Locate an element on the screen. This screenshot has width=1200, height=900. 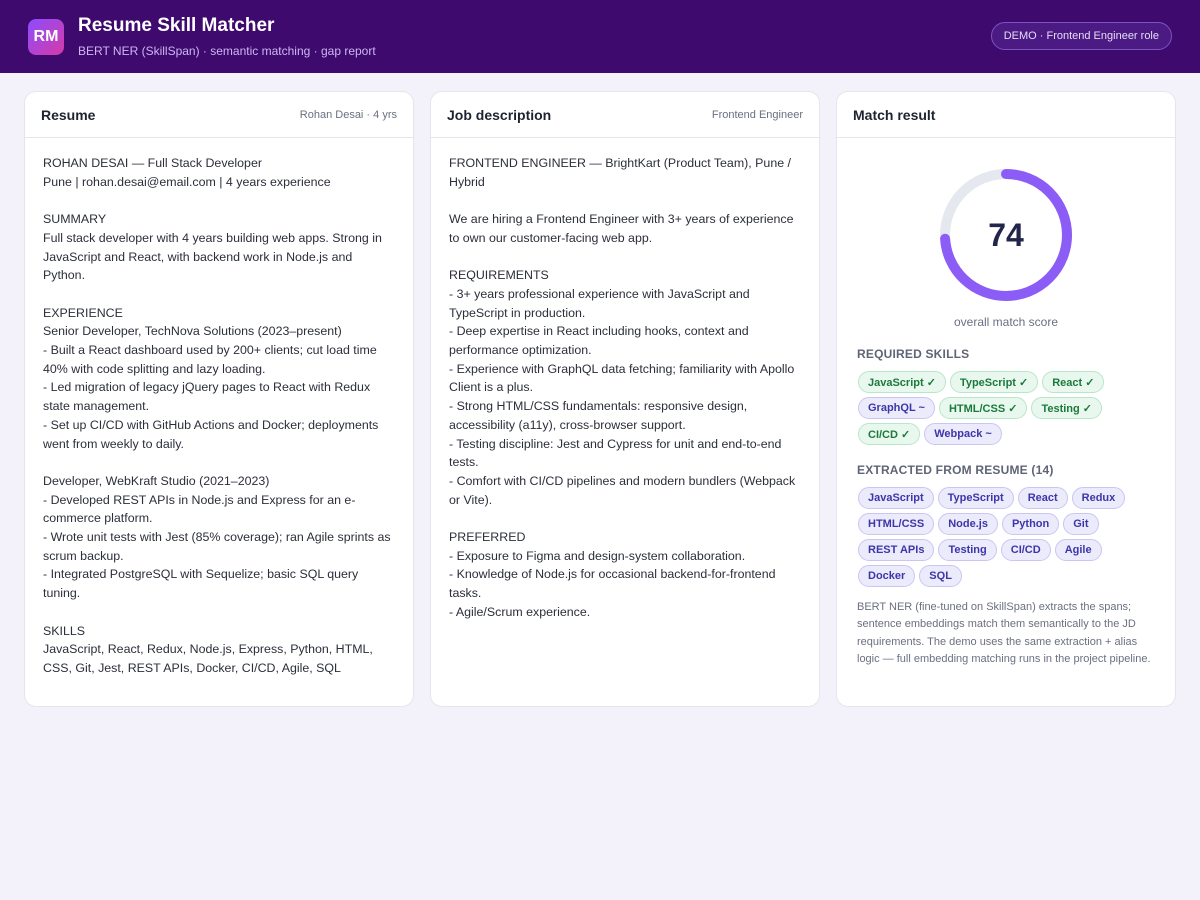
extracted-skill-chip: Redux is located at coordinates (1098, 498).